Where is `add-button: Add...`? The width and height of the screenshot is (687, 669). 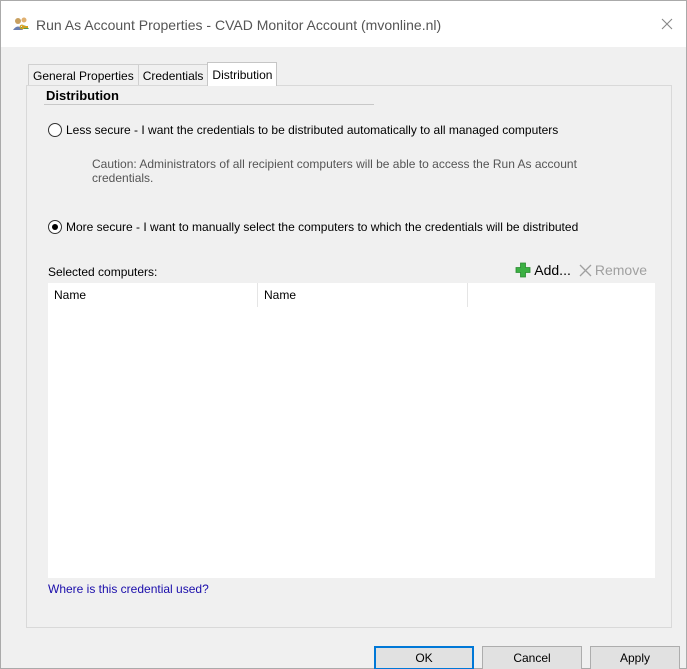 add-button: Add... is located at coordinates (543, 270).